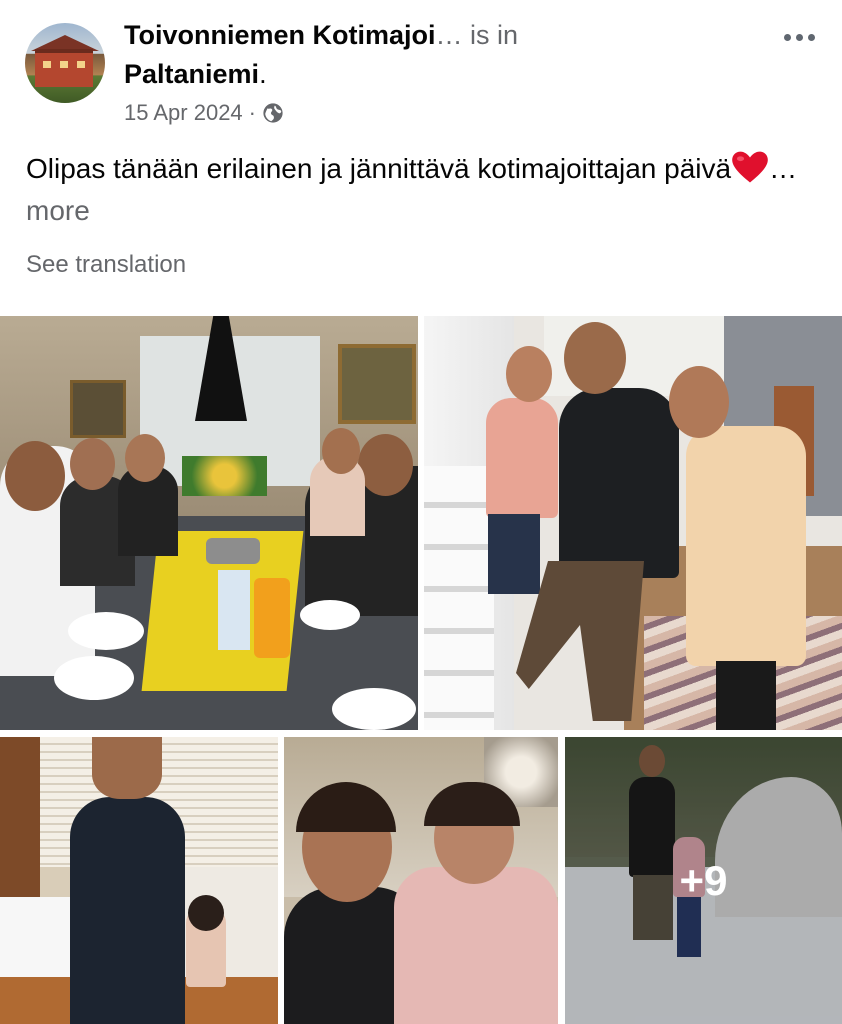 The height and width of the screenshot is (1024, 842). What do you see at coordinates (476, 945) in the screenshot?
I see `photo-toddler` at bounding box center [476, 945].